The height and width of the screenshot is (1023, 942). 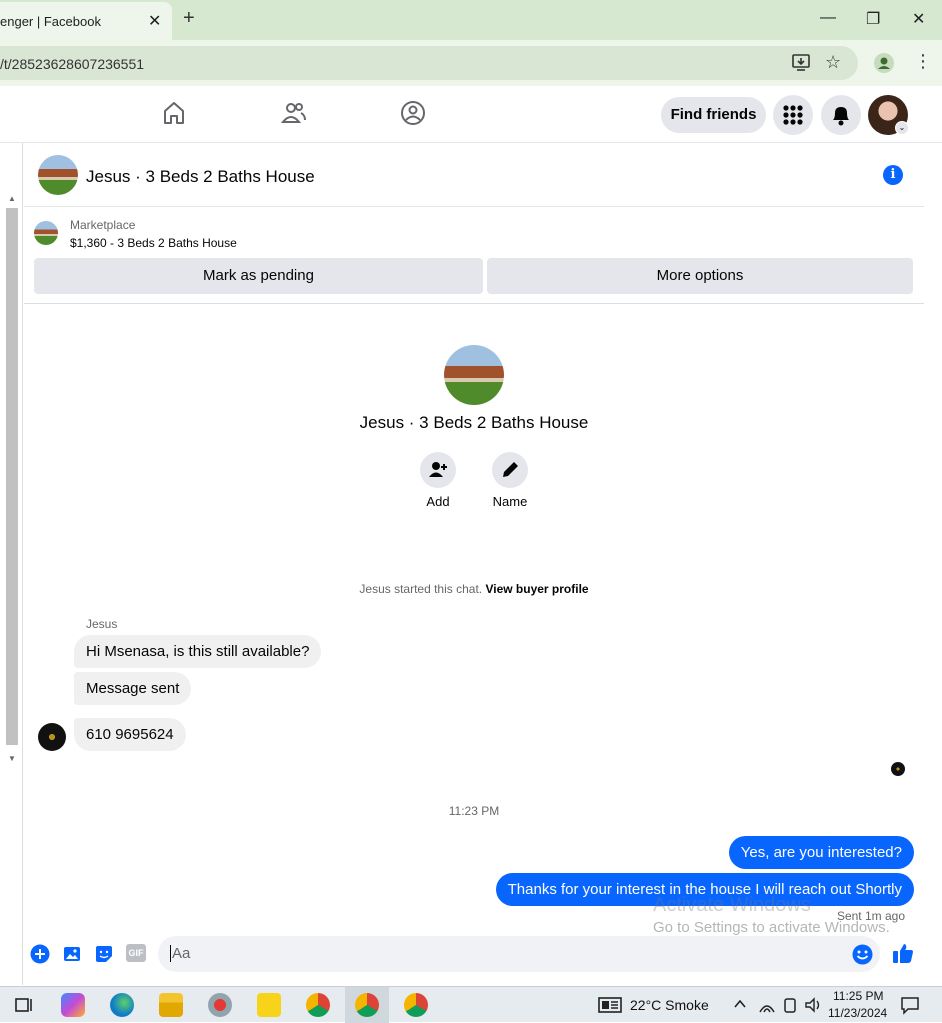 I want to click on incoming-message: 610 9695624, so click(x=130, y=734).